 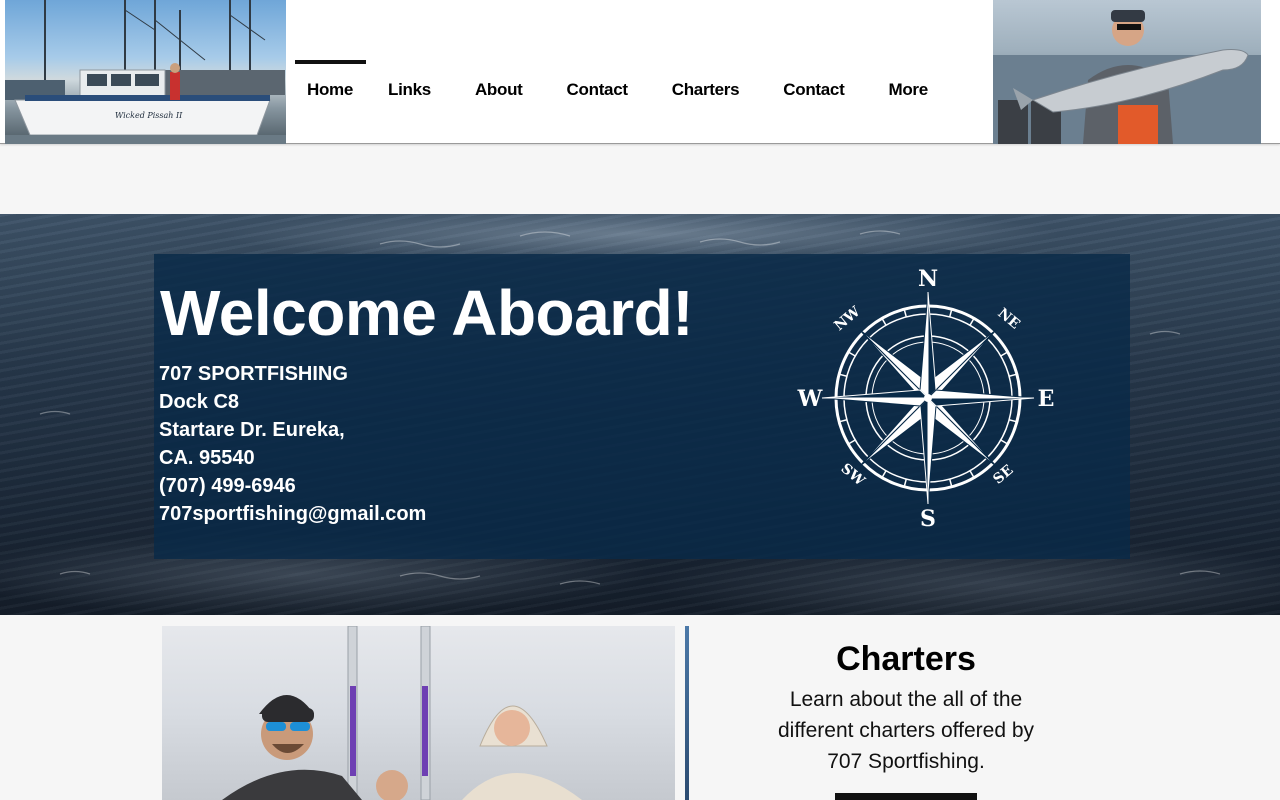 I want to click on compass-n: N, so click(x=928, y=279).